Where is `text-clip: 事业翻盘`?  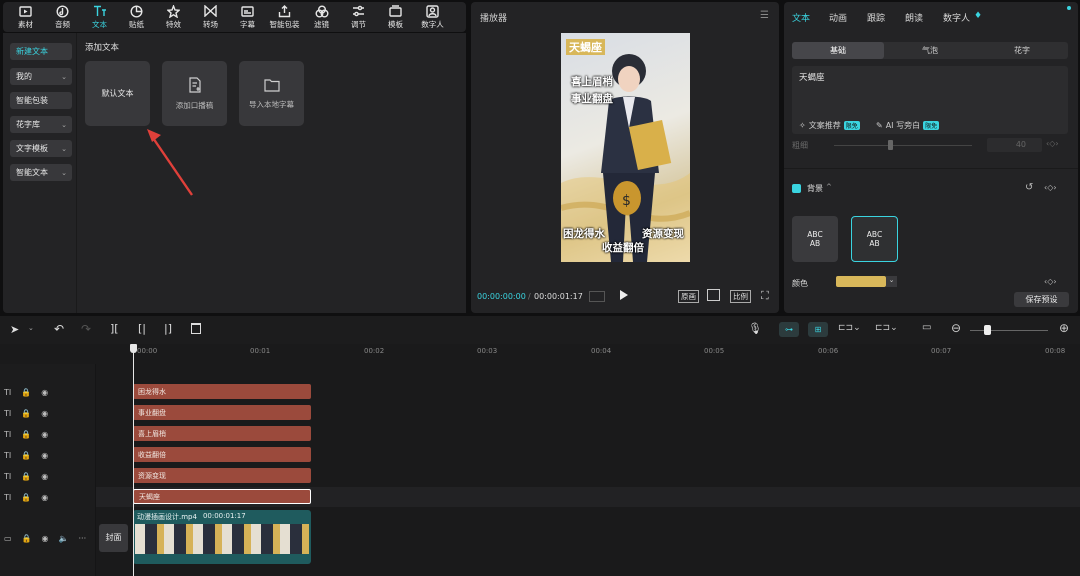
text-clip: 事业翻盘 is located at coordinates (222, 412).